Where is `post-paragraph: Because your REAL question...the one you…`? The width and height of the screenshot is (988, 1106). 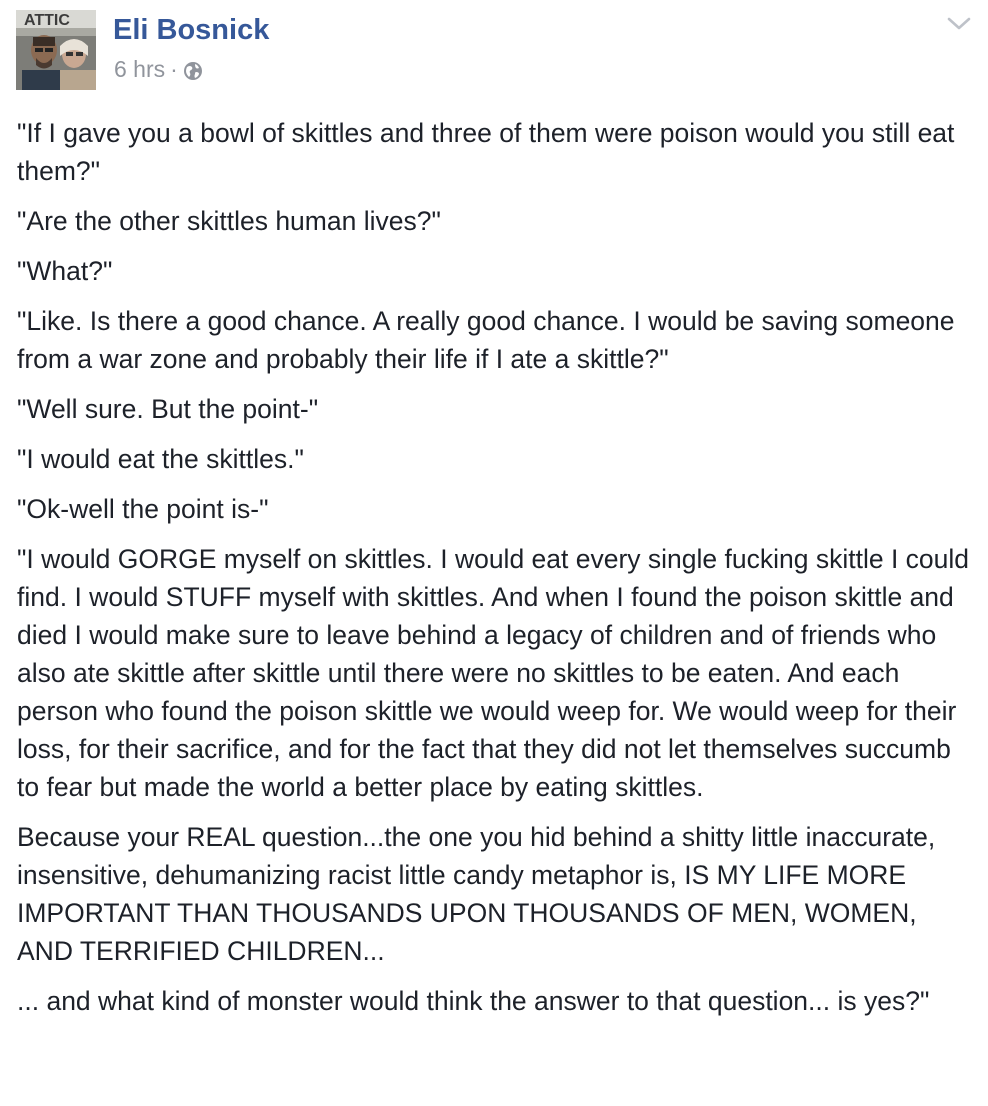 post-paragraph: Because your REAL question...the one you… is located at coordinates (476, 894).